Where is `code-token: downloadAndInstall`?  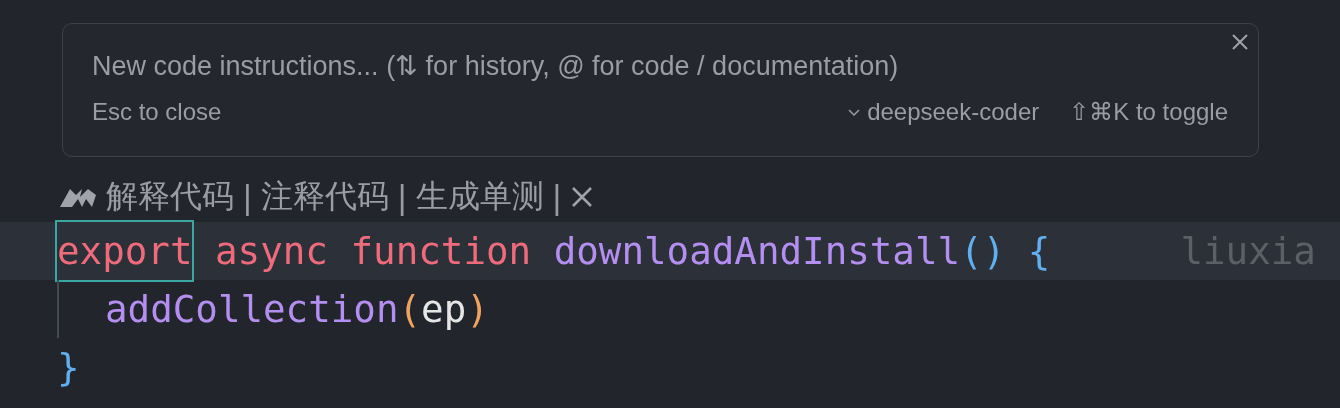 code-token: downloadAndInstall is located at coordinates (756, 251).